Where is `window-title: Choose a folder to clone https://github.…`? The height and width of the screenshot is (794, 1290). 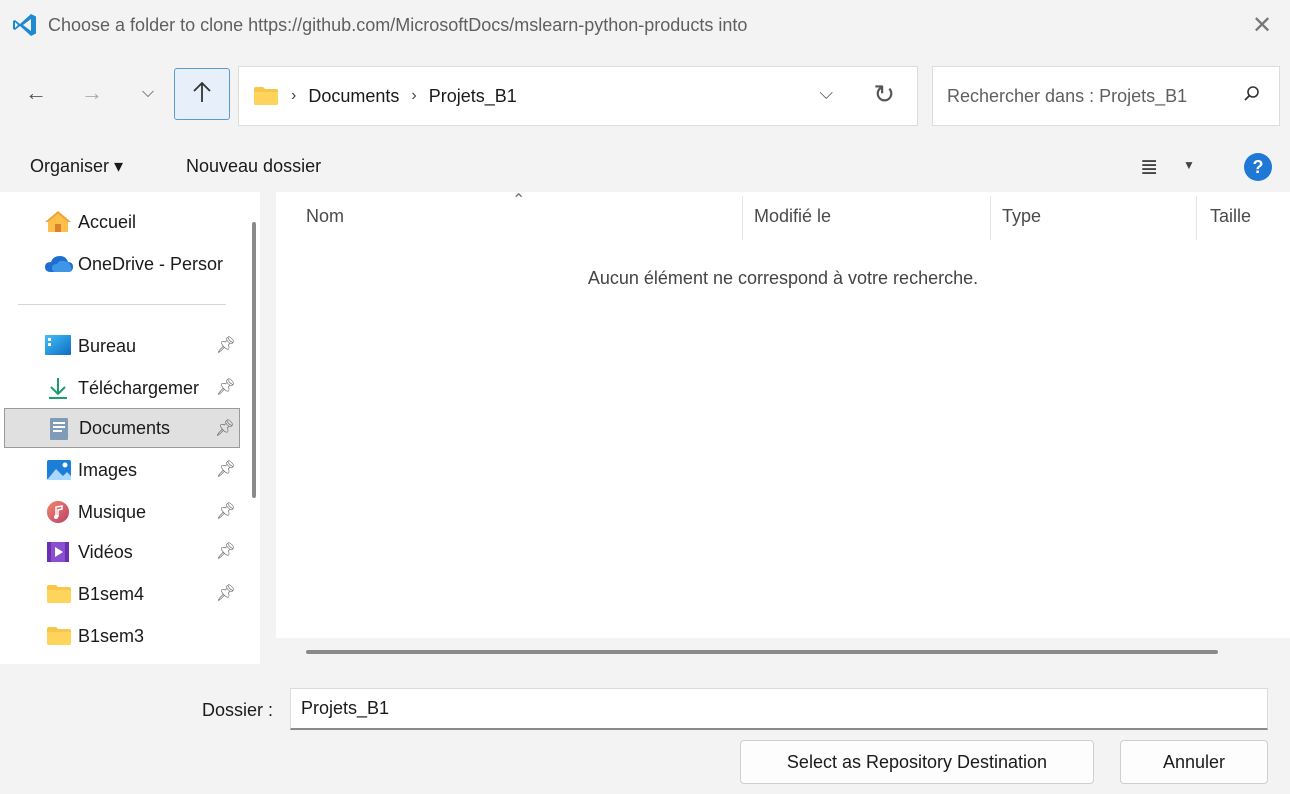
window-title: Choose a folder to clone https://github.… is located at coordinates (398, 24).